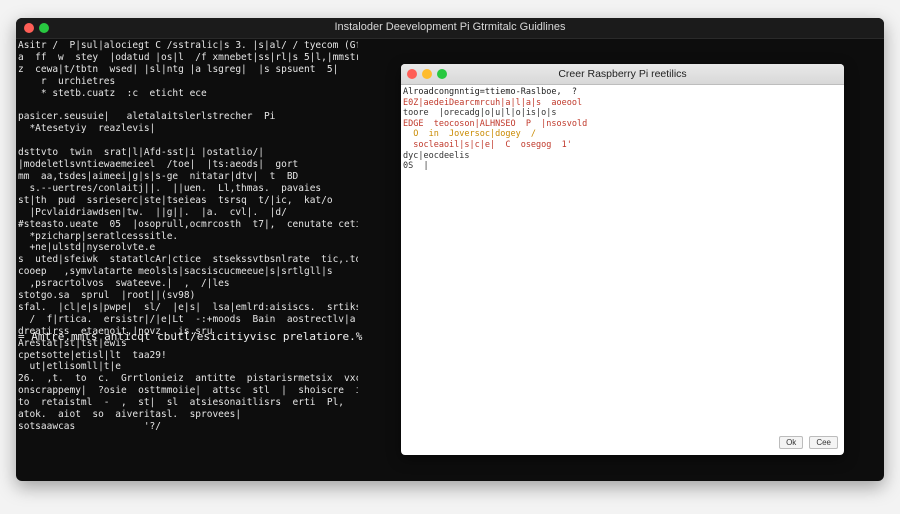 This screenshot has width=900, height=514. I want to click on terminal-line: ,psracrtolvos swateeve.| , /|les, so click(124, 284).